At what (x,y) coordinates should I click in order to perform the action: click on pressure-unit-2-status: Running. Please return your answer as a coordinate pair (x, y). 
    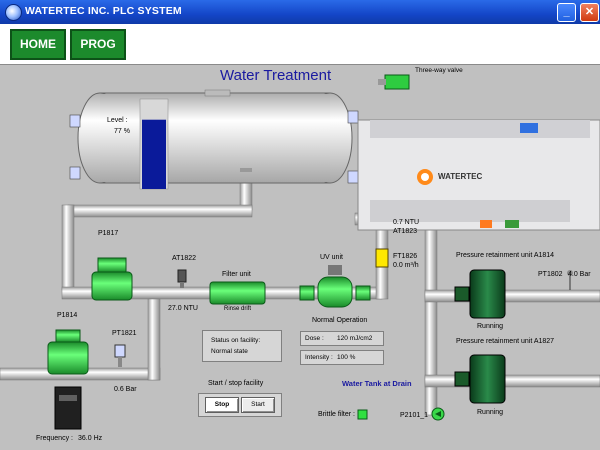
    Looking at the image, I should click on (490, 412).